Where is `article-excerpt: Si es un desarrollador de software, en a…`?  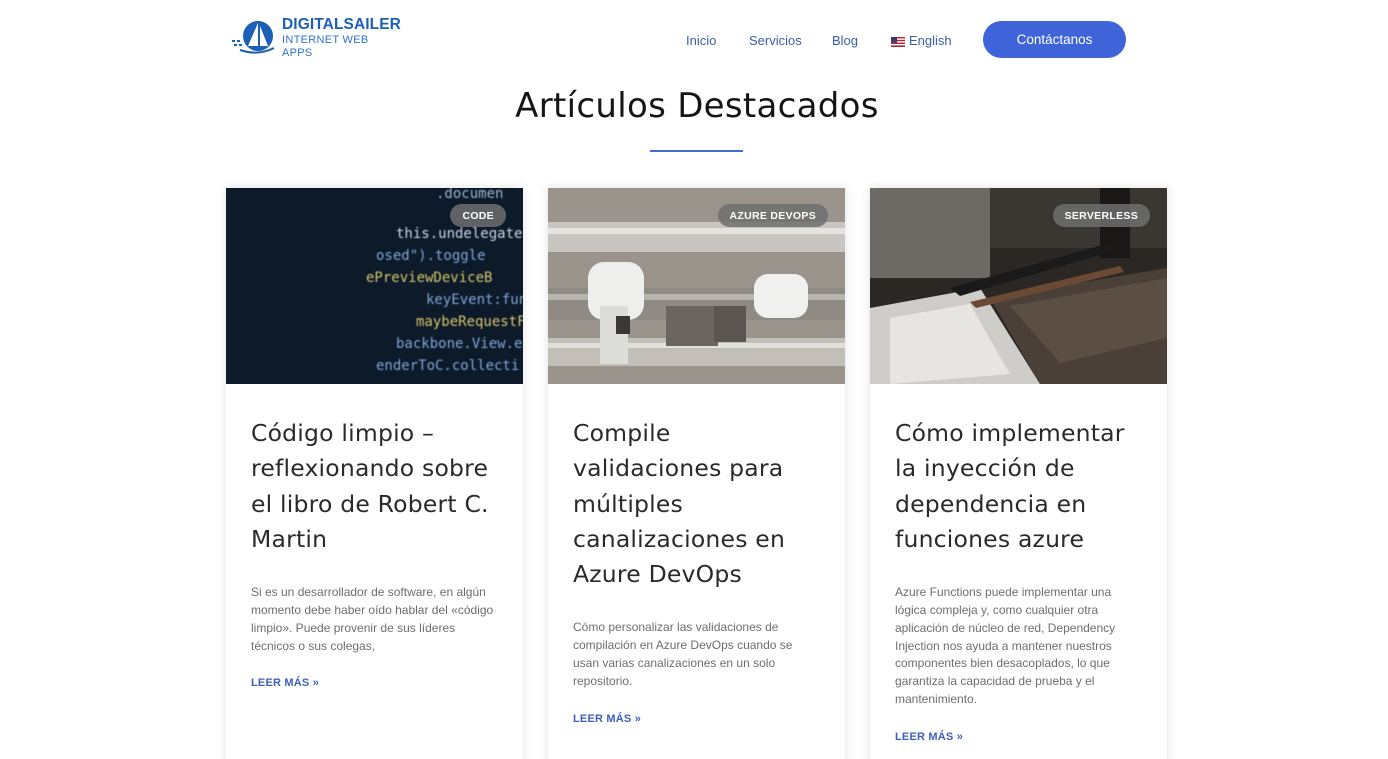
article-excerpt: Si es un desarrollador de software, en a… is located at coordinates (372, 619).